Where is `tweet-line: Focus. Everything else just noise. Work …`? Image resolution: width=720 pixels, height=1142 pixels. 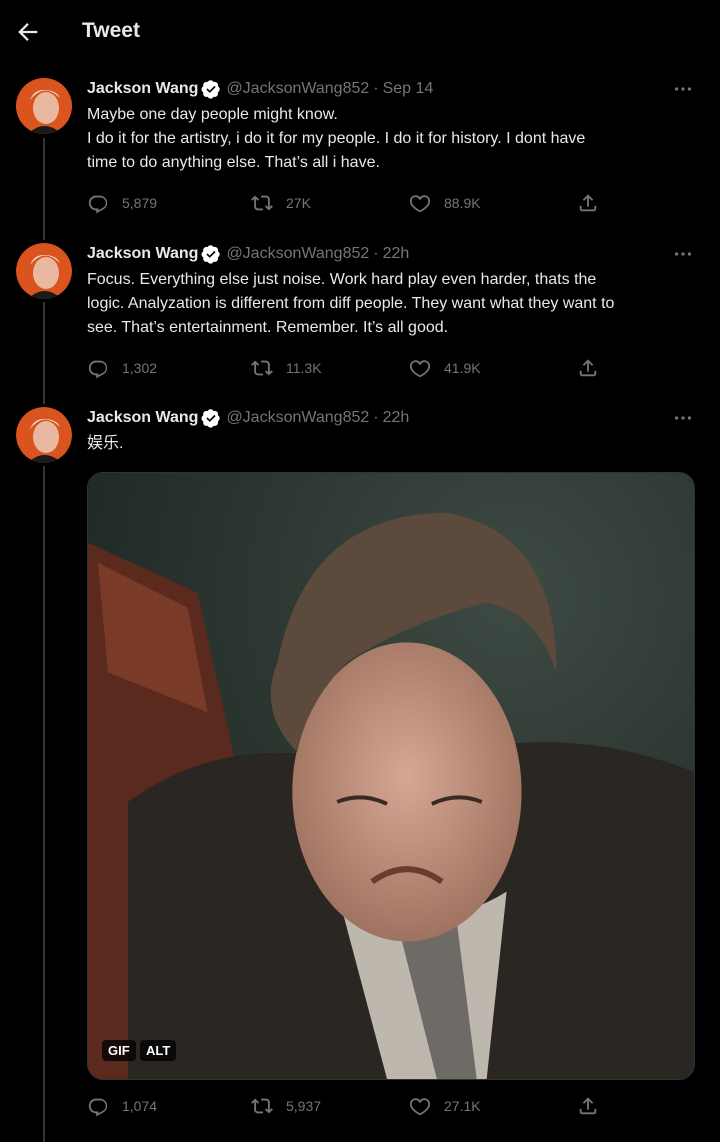 tweet-line: Focus. Everything else just noise. Work … is located at coordinates (342, 279).